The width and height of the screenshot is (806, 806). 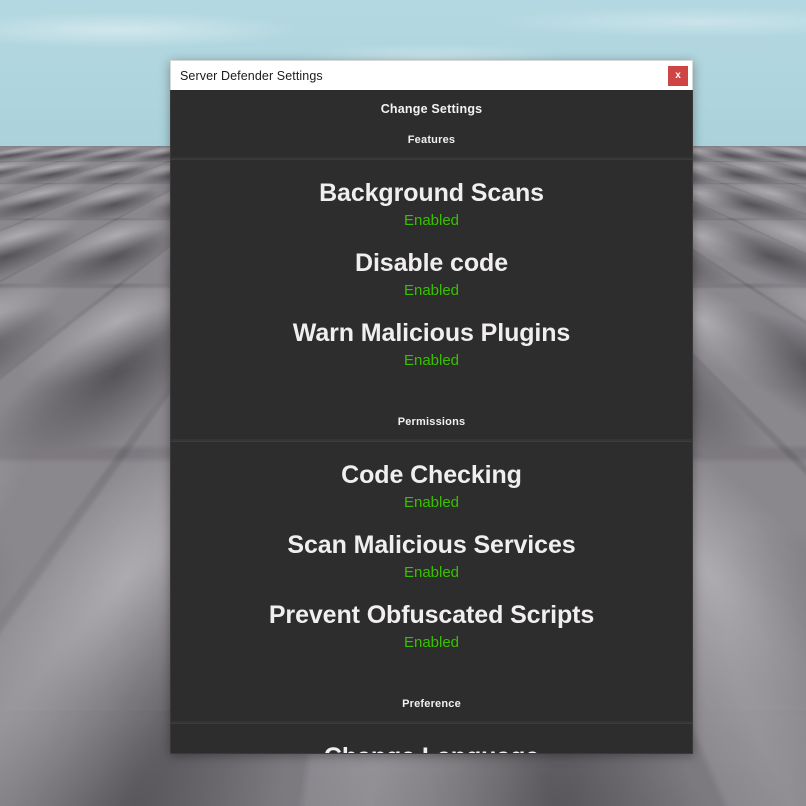 I want to click on setting-item: Disable code Enabled, so click(x=431, y=275).